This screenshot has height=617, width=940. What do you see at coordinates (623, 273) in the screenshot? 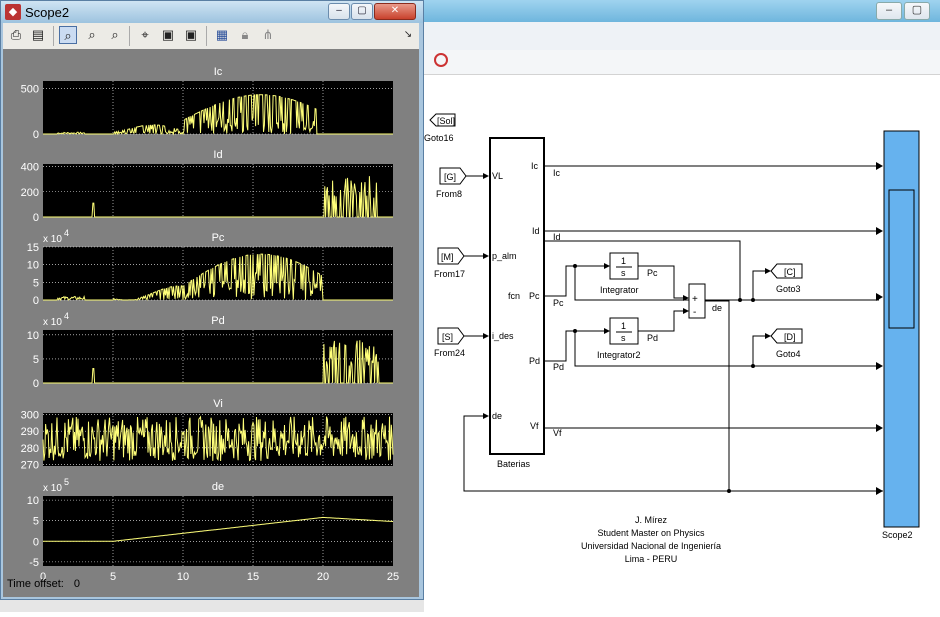
I see `integrator-den: s` at bounding box center [623, 273].